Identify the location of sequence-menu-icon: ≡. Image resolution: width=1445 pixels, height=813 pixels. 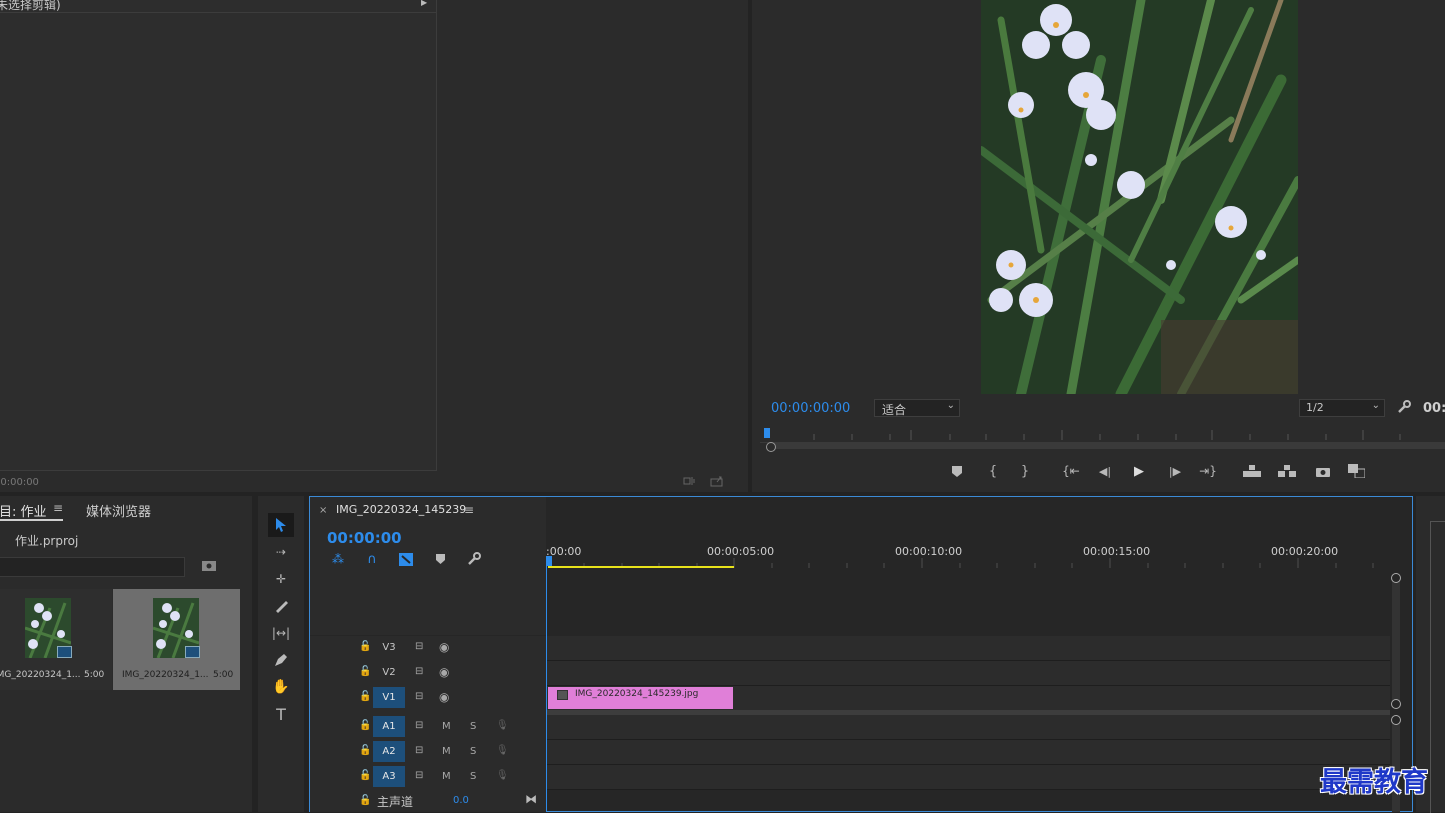
(469, 510).